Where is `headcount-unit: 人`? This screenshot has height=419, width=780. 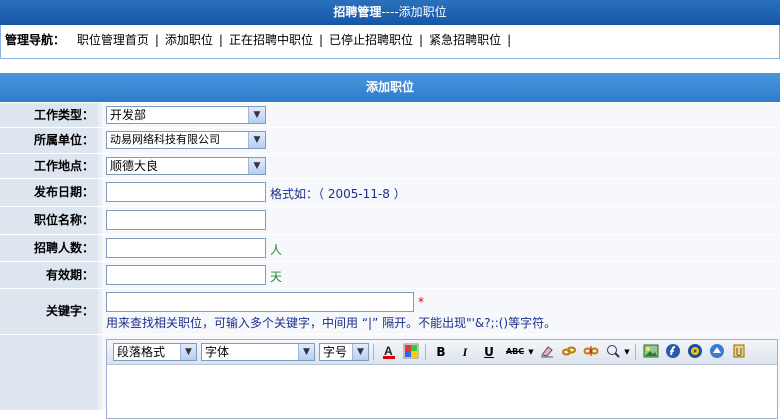 headcount-unit: 人 is located at coordinates (276, 250).